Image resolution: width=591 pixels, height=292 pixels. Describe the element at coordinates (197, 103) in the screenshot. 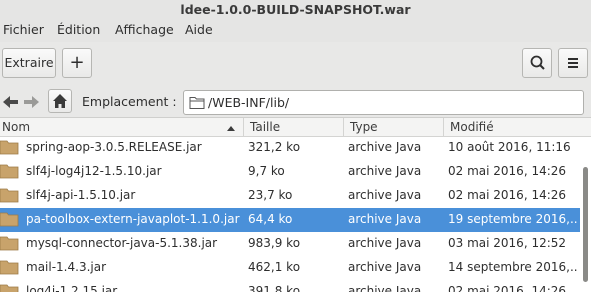

I see `folder-icon` at that location.